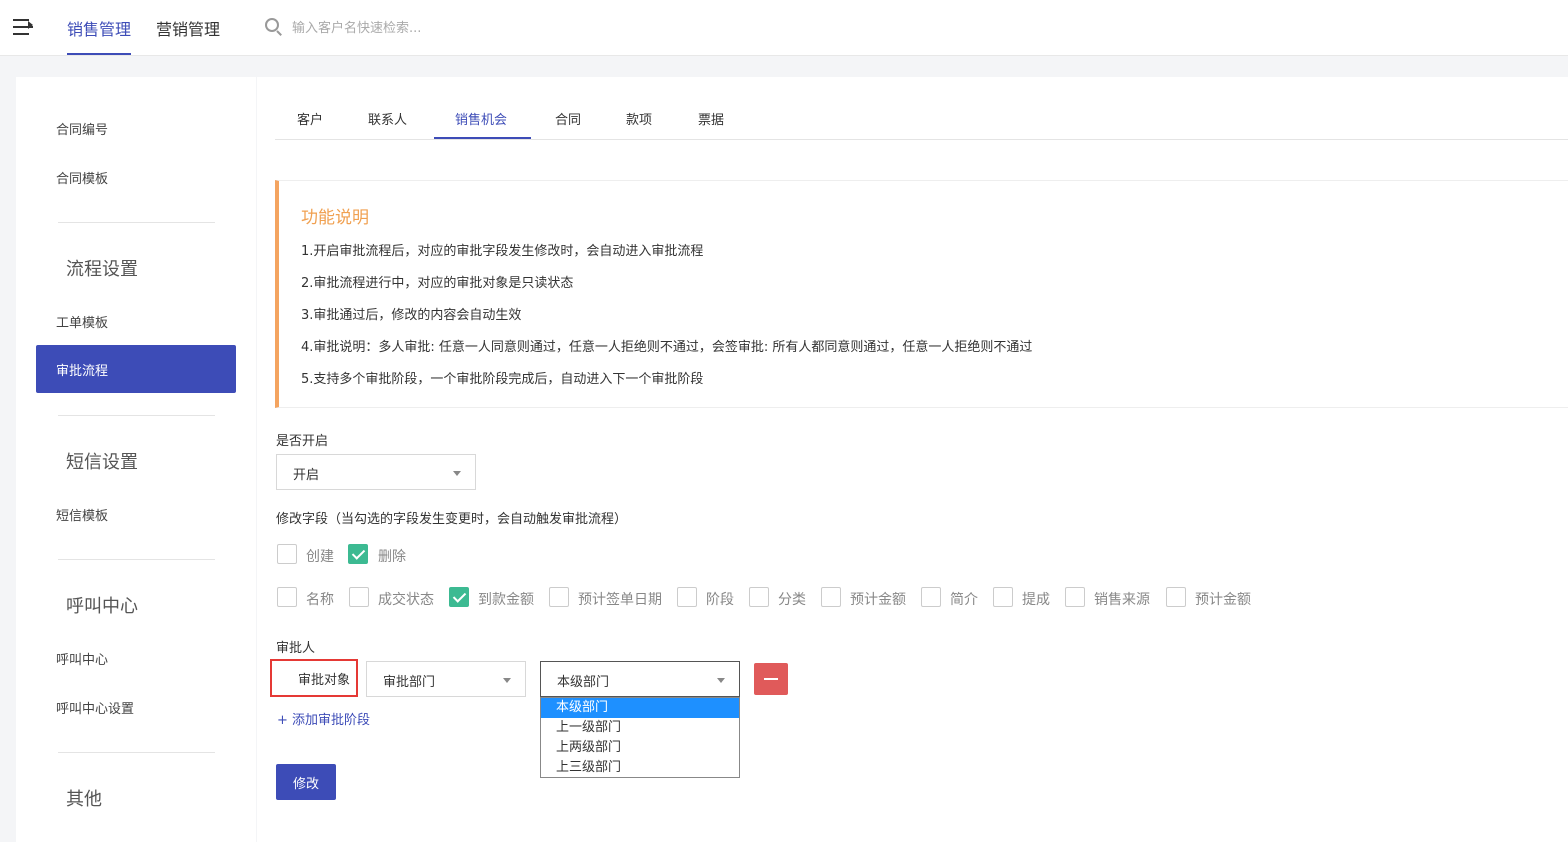 The height and width of the screenshot is (842, 1568). Describe the element at coordinates (711, 118) in the screenshot. I see `tab-invoice: 票据` at that location.